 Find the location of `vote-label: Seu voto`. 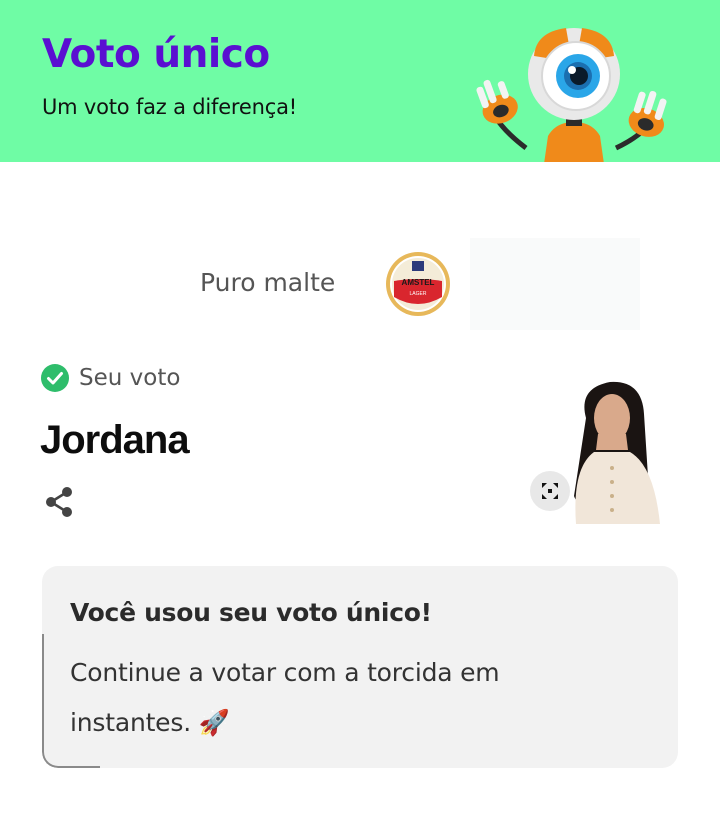

vote-label: Seu voto is located at coordinates (130, 378).